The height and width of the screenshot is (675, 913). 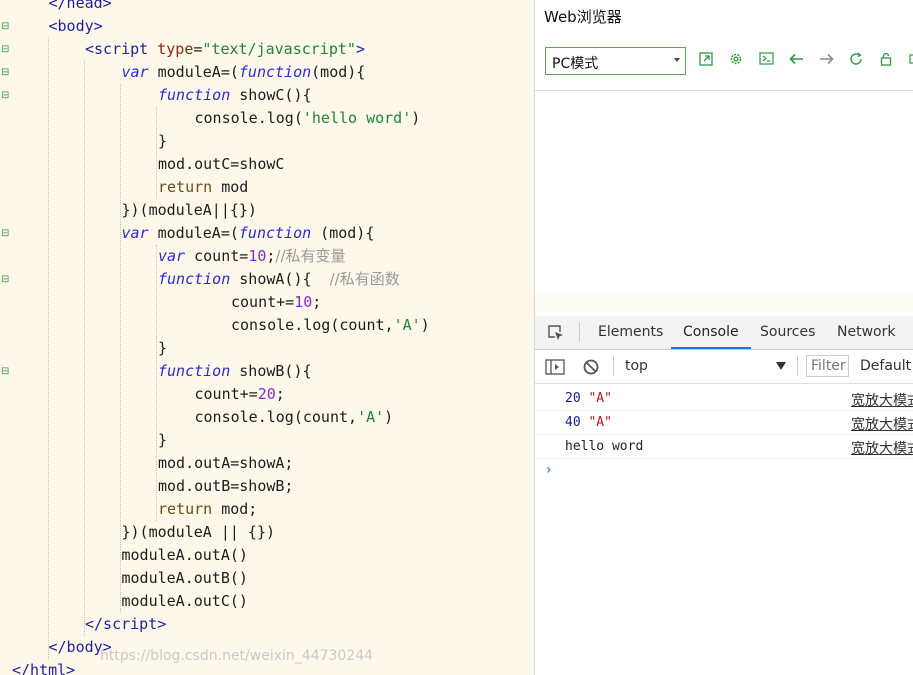 I want to click on refresh-icon, so click(x=856, y=61).